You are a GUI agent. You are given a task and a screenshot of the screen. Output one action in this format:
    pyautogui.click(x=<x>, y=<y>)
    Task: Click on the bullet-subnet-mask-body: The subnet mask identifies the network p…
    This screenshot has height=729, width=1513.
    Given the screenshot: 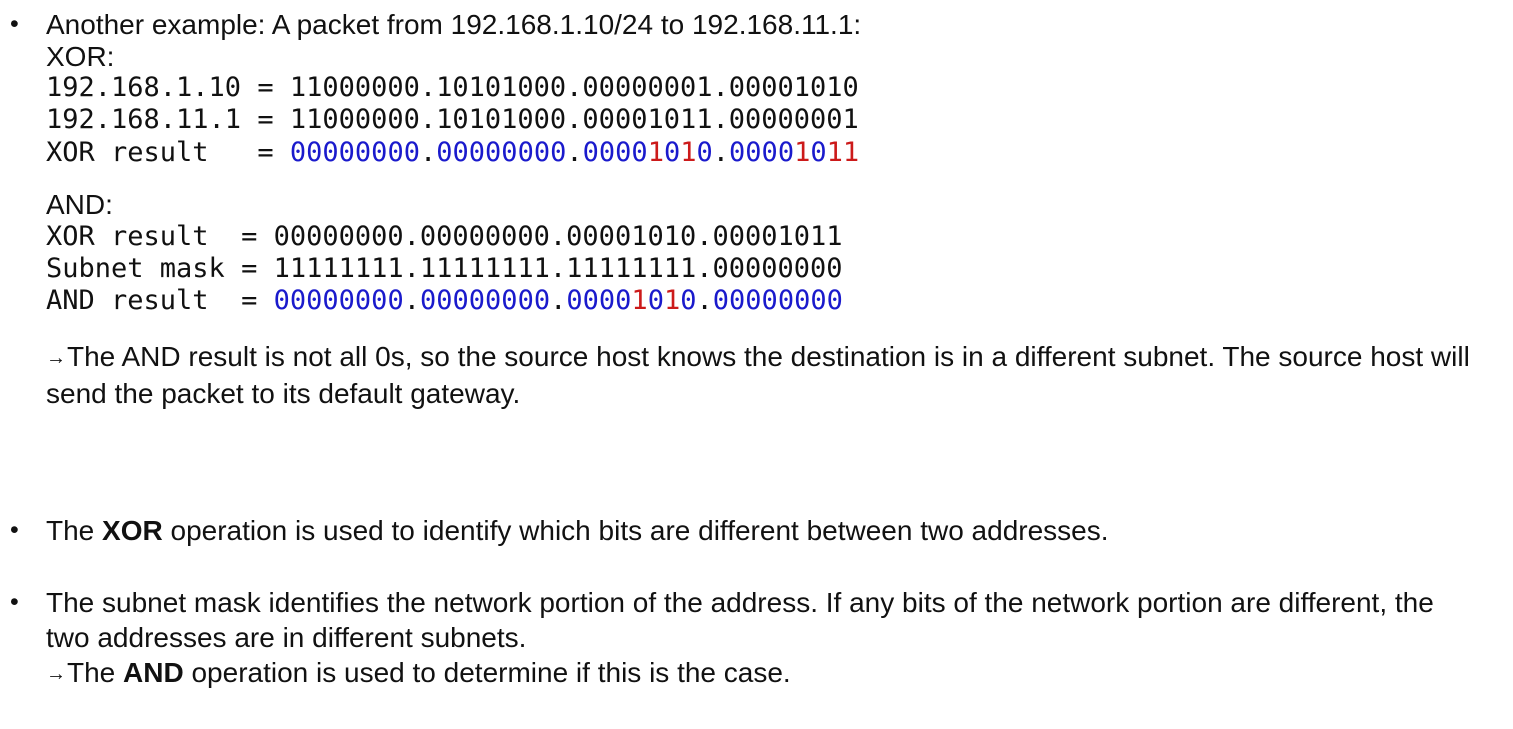 What is the action you would take?
    pyautogui.click(x=766, y=637)
    